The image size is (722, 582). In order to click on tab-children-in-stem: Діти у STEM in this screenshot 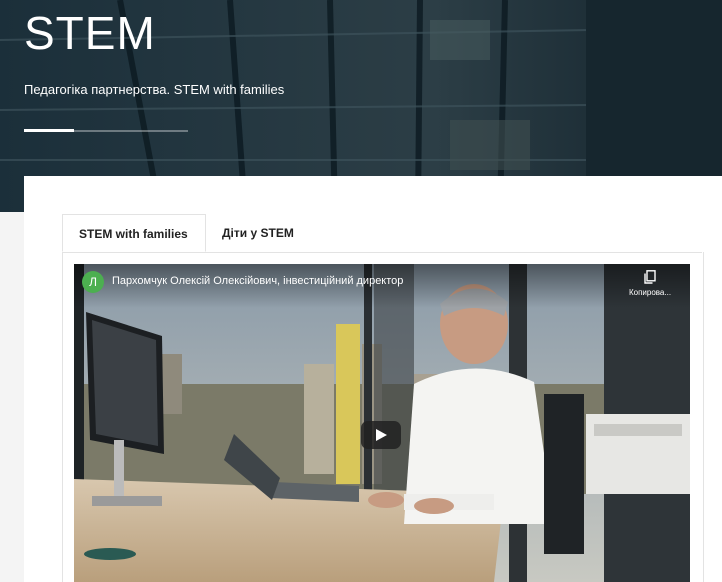, I will do `click(258, 233)`.